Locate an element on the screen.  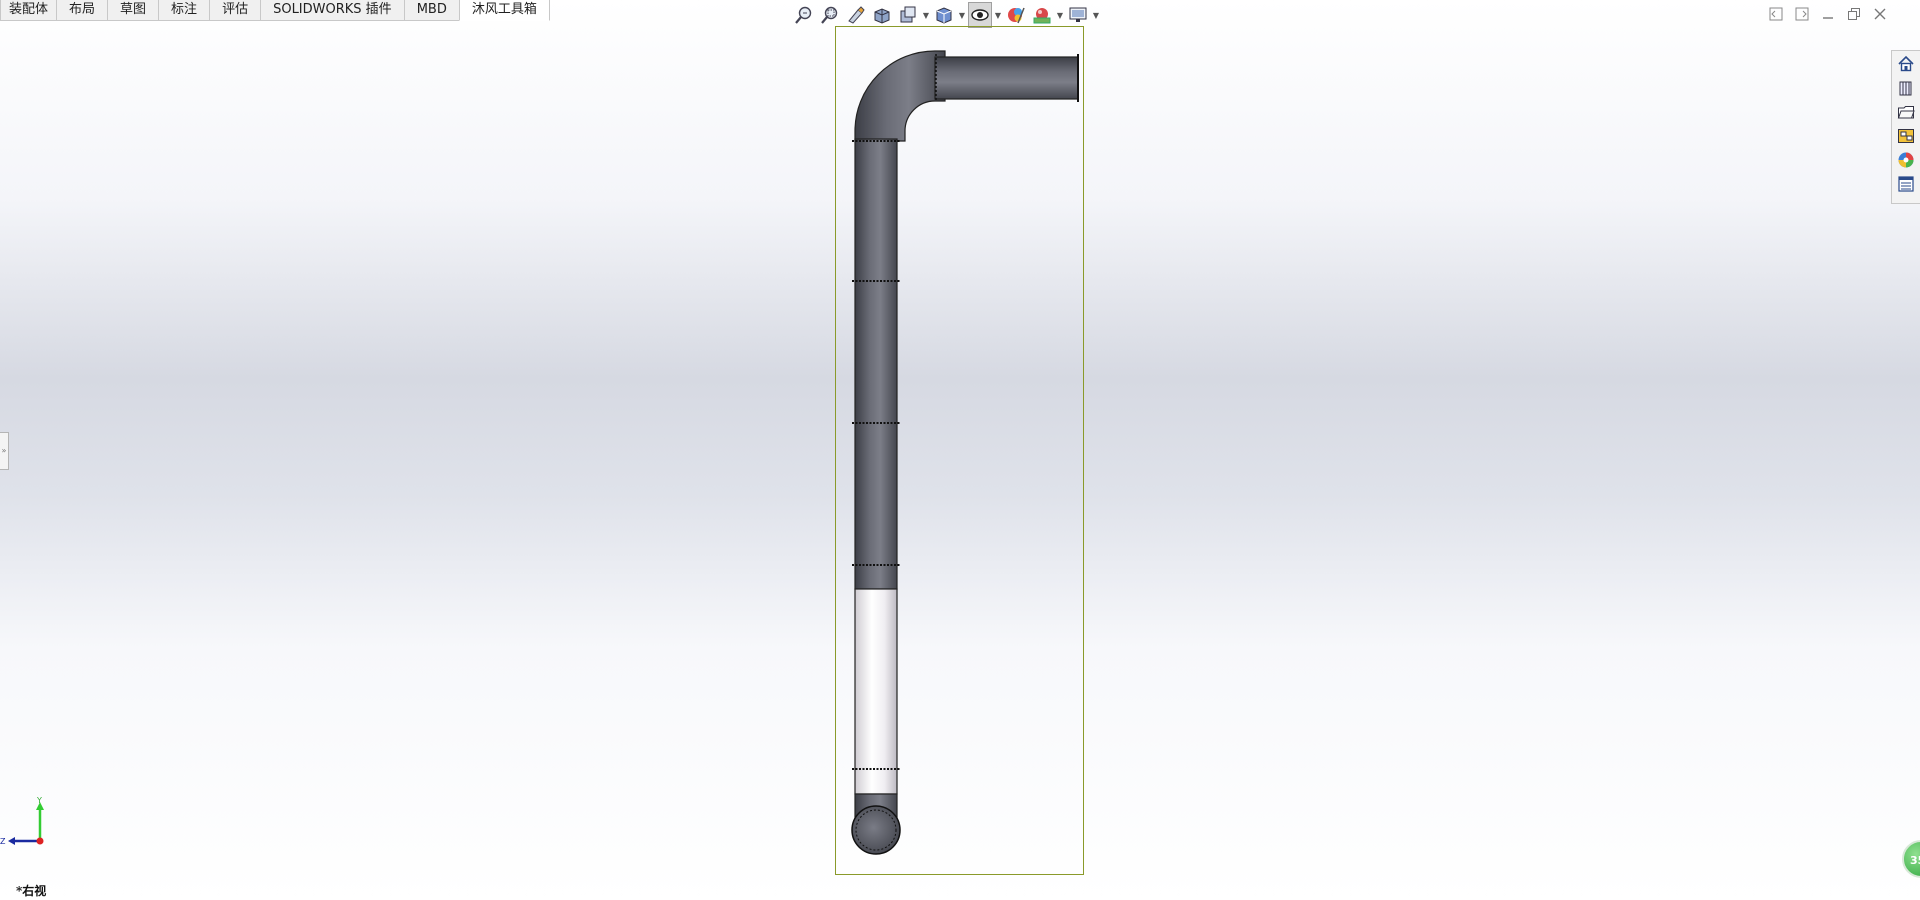
apply-scene-icon is located at coordinates (1042, 15).